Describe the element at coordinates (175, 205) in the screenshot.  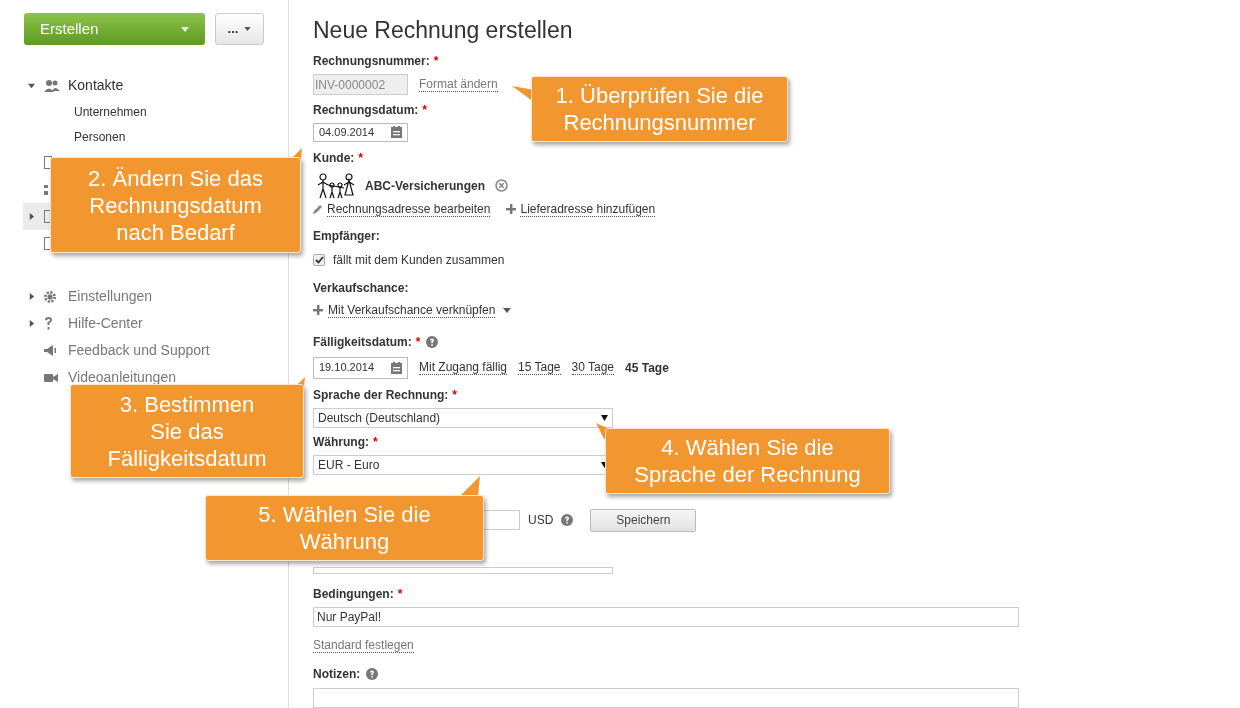
I see `callout-tooltip: 2. Ändern Sie das Rechnungsdatum nach Bedarf` at that location.